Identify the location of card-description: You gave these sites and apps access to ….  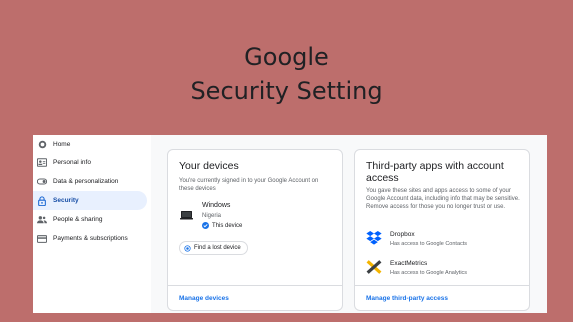
(443, 199).